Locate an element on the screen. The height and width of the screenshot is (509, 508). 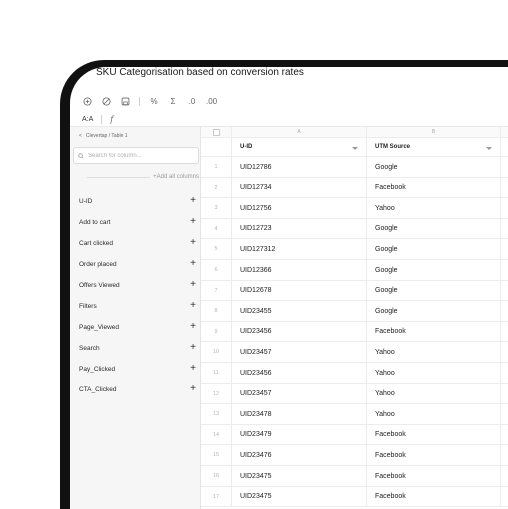
column-header: UTM Source is located at coordinates (434, 147).